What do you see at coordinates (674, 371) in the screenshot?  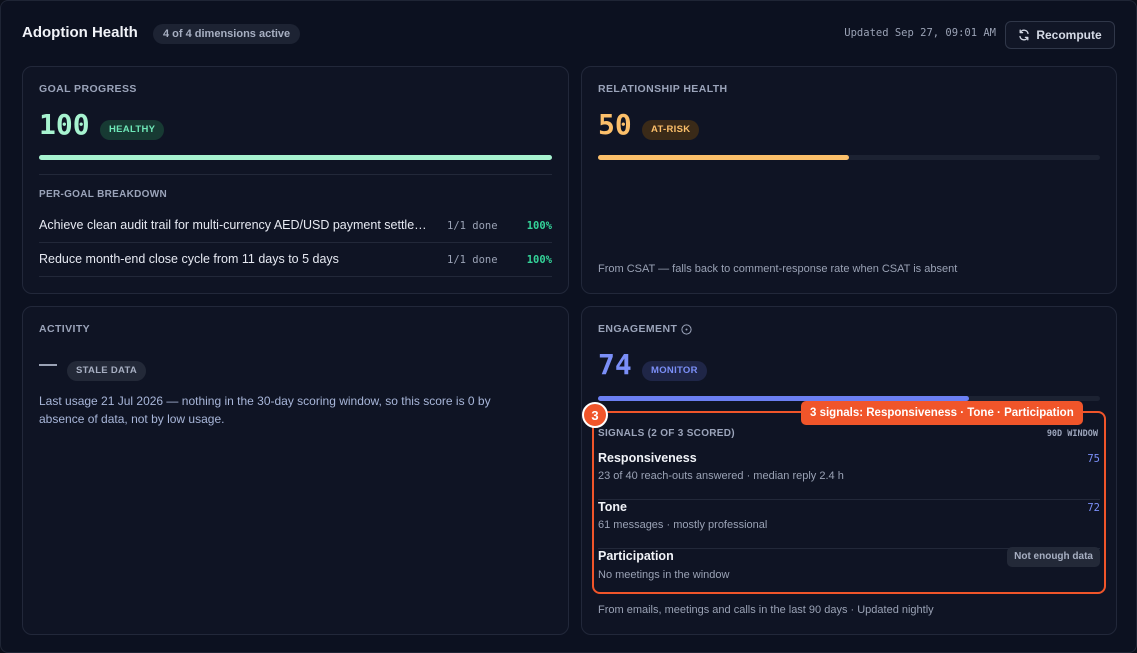 I see `monitor-status-badge: MONITOR` at bounding box center [674, 371].